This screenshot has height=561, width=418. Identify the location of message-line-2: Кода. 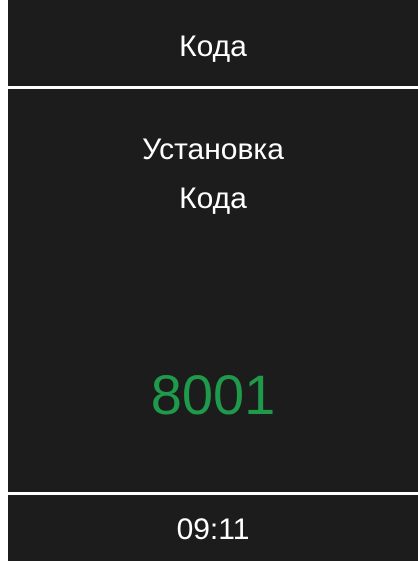
(213, 198).